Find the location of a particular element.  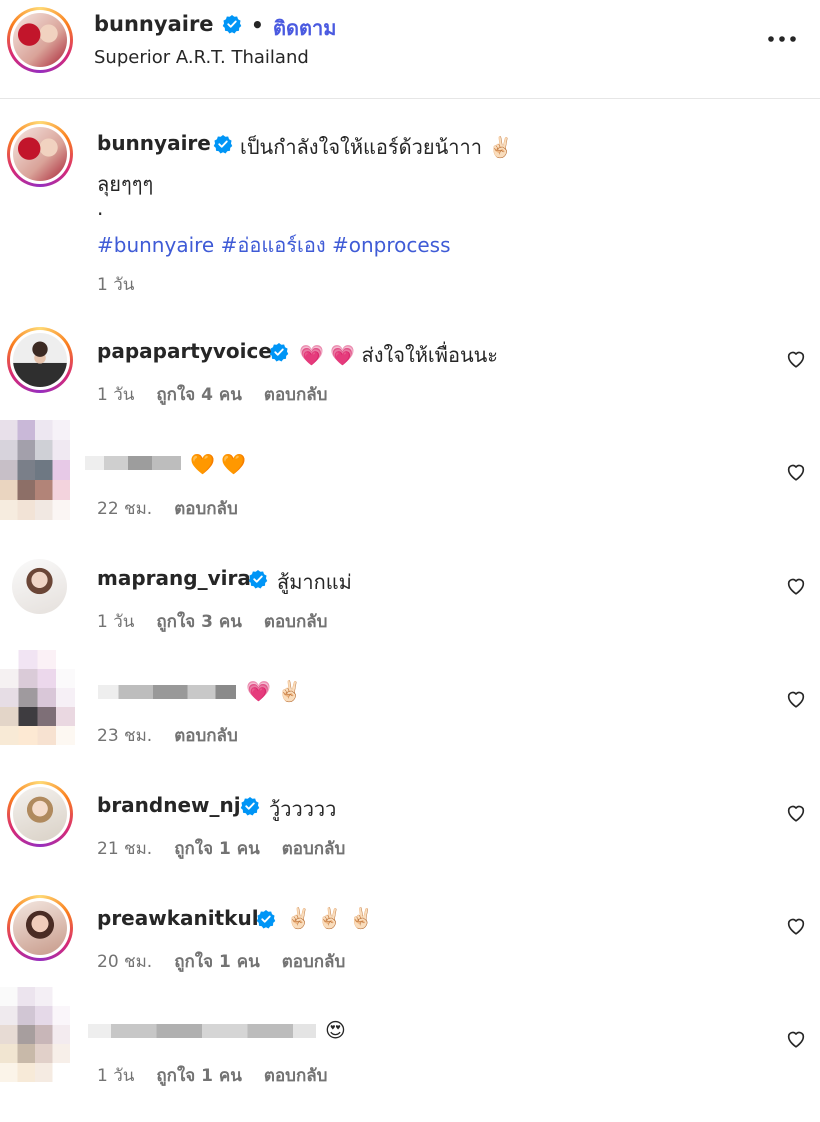

comment-meta: 20 ชม. ถูกใจ 1 คน ตอบกลับ is located at coordinates (232, 961).